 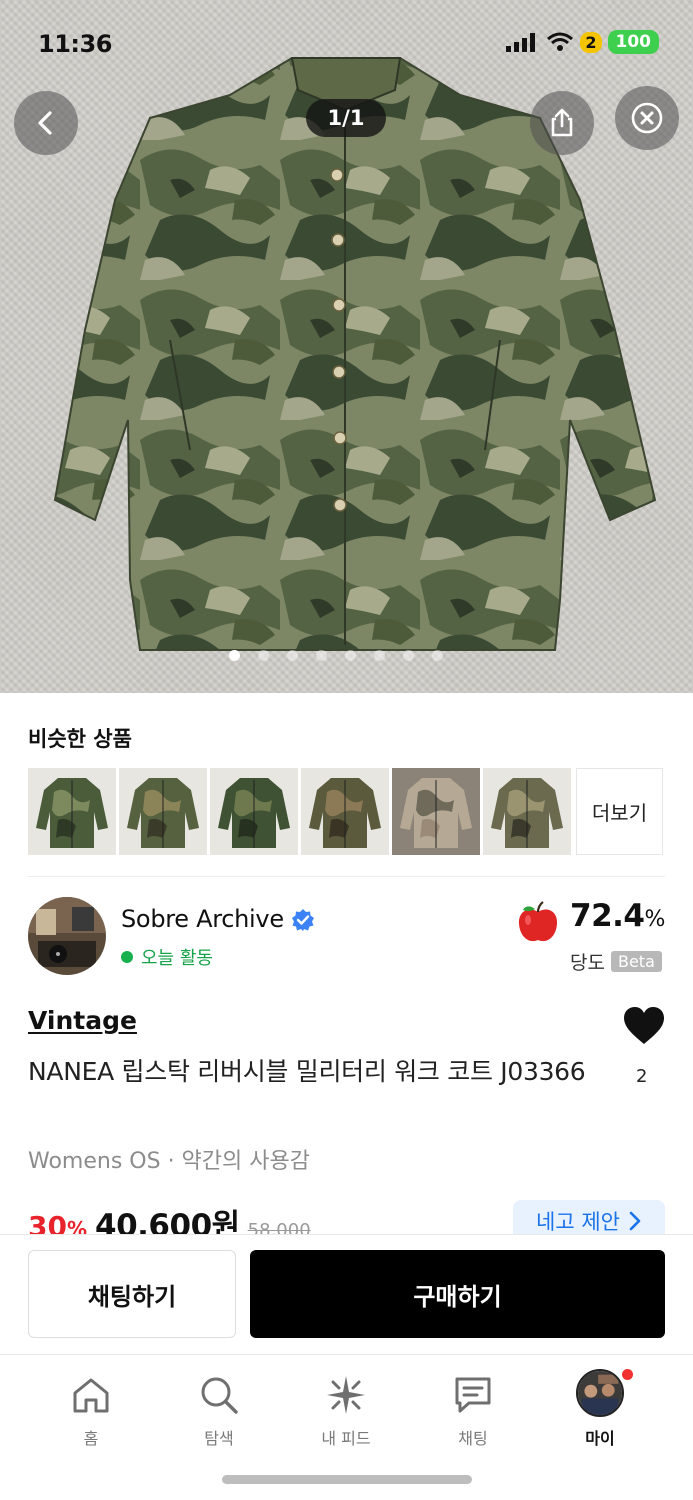 What do you see at coordinates (346, 1438) in the screenshot?
I see `tab-my-feed-label: 내 피드` at bounding box center [346, 1438].